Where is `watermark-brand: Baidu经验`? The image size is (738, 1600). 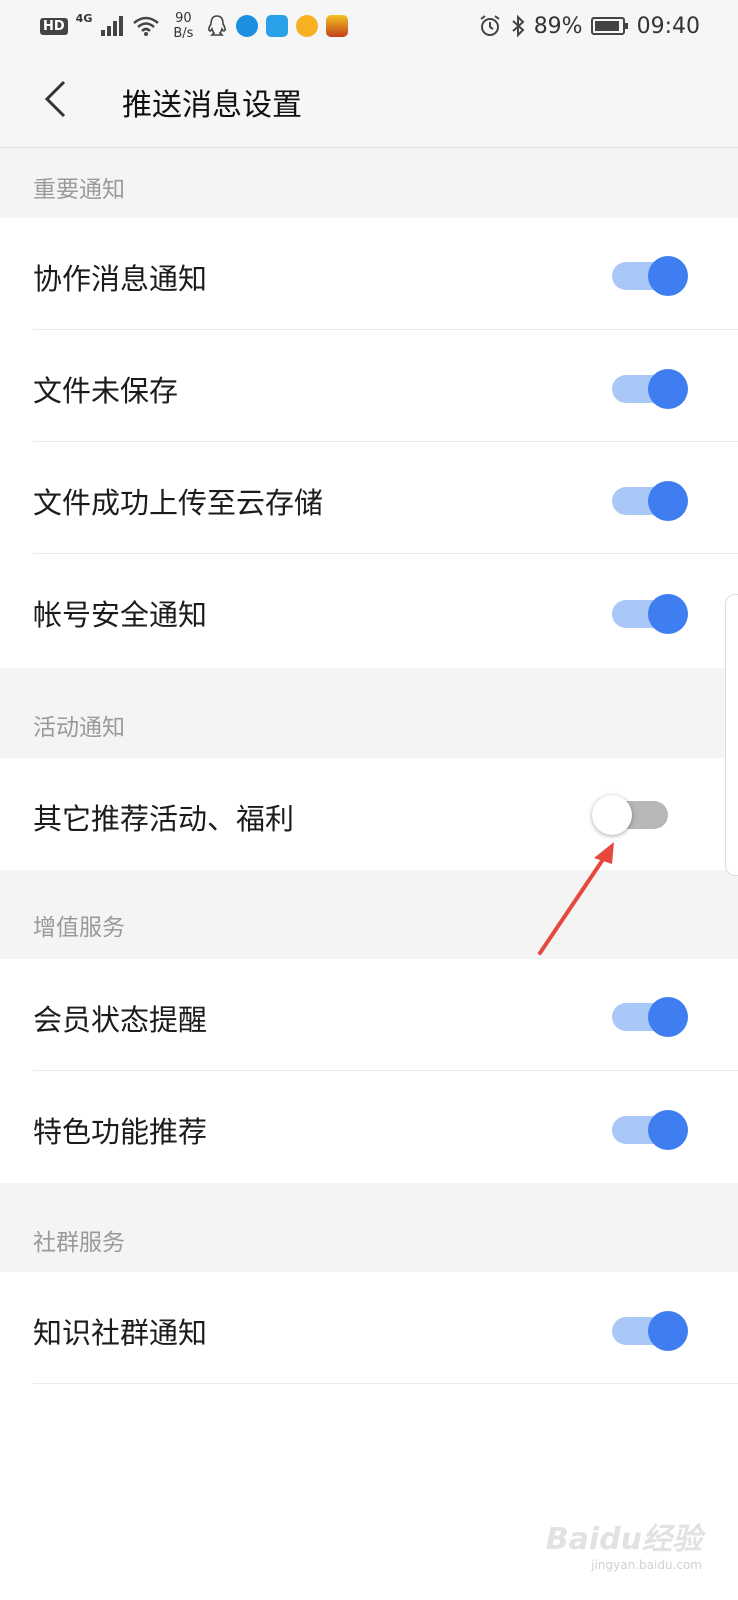 watermark-brand: Baidu经验 is located at coordinates (623, 1539).